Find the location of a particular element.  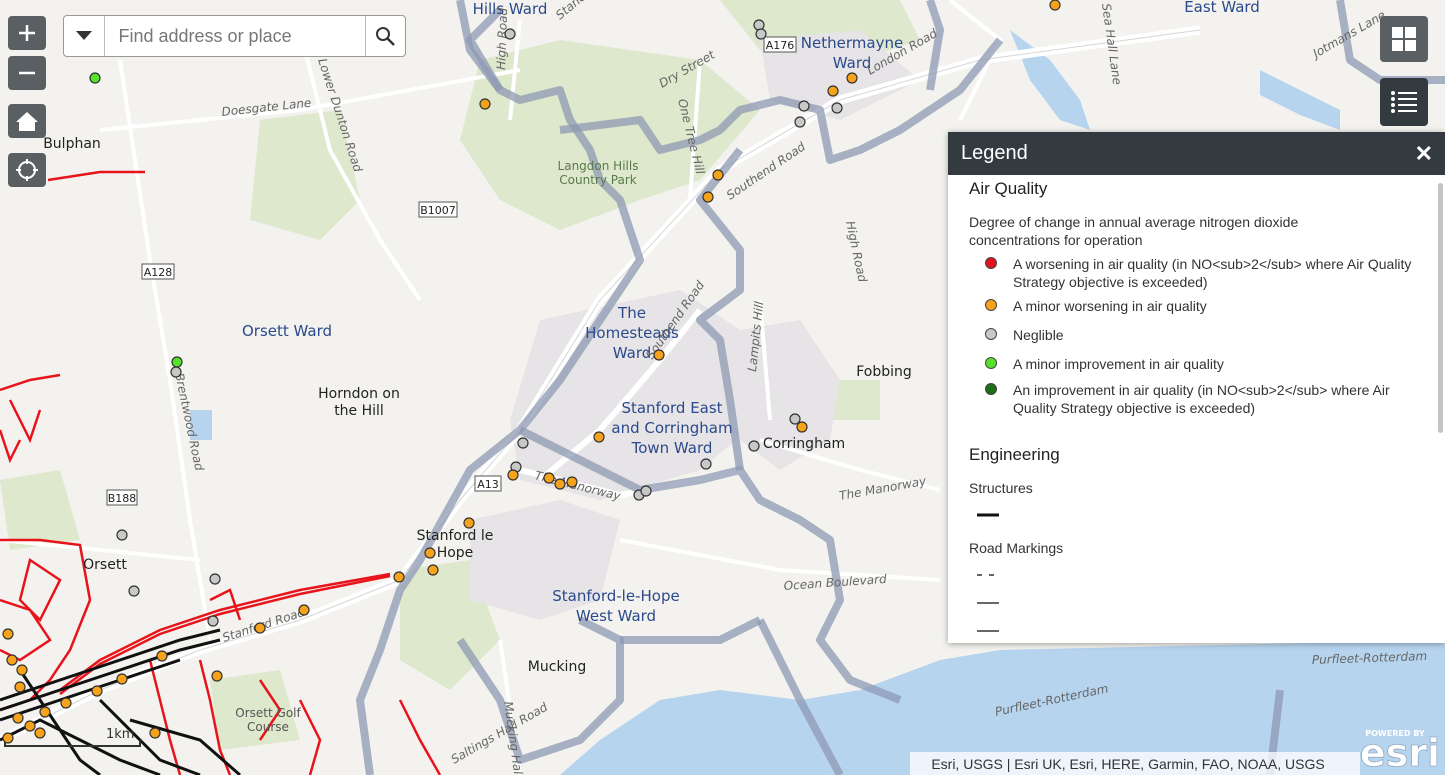

zoom-out-button is located at coordinates (27, 73).